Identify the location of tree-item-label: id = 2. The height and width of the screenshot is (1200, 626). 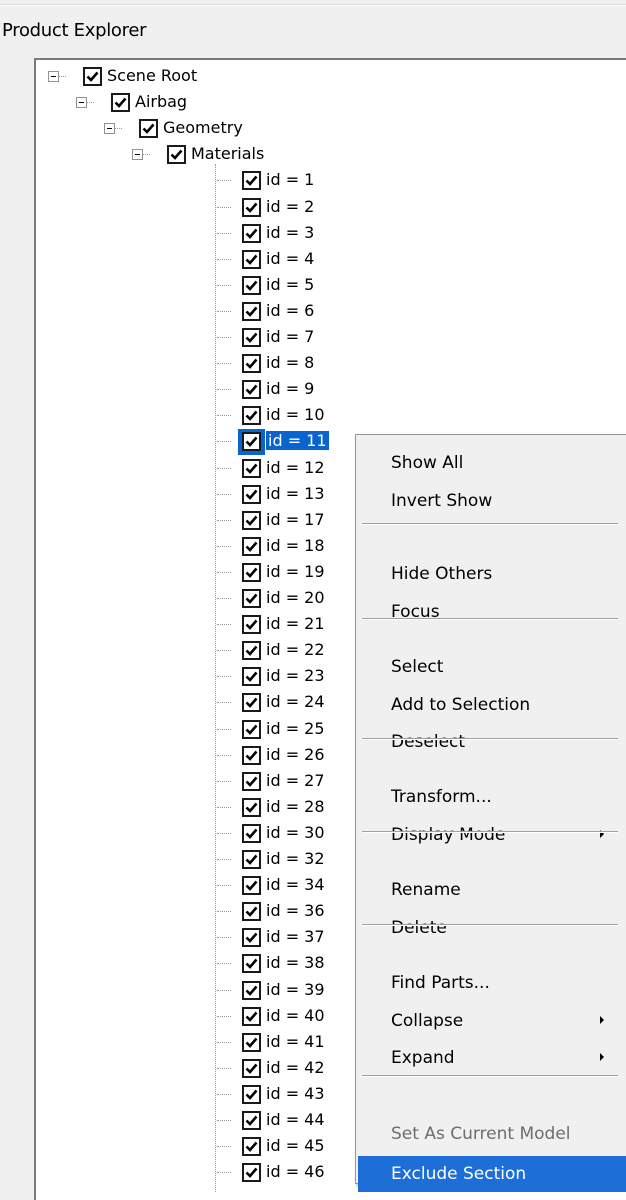
(290, 206).